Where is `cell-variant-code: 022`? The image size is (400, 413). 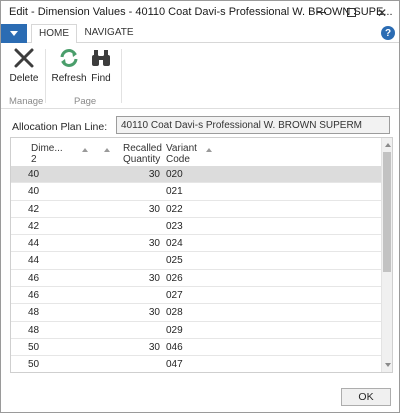 cell-variant-code: 022 is located at coordinates (174, 209).